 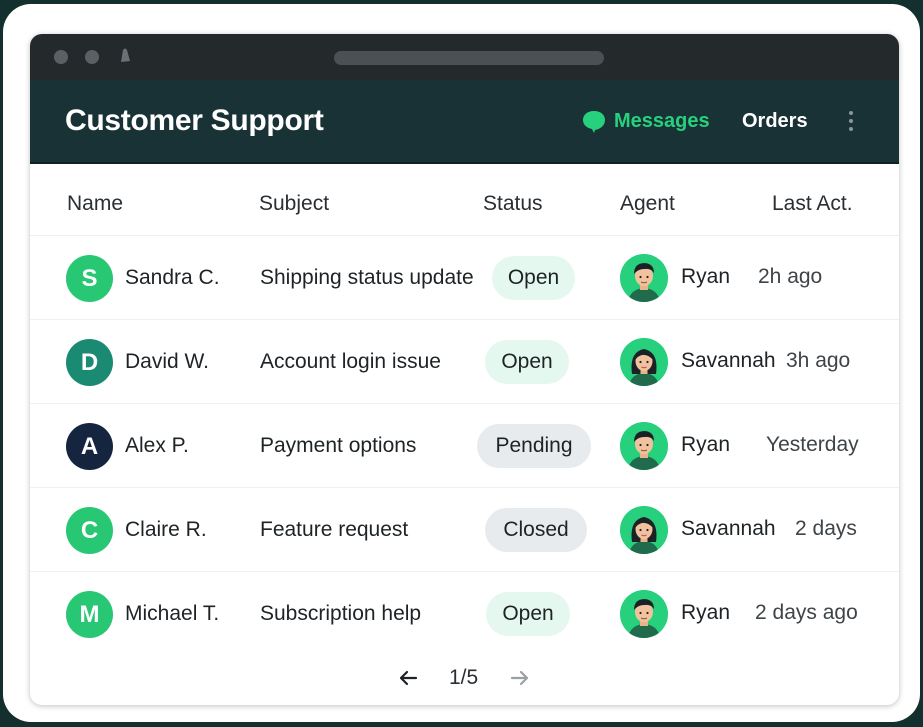 I want to click on column-header-status: Status, so click(x=513, y=204).